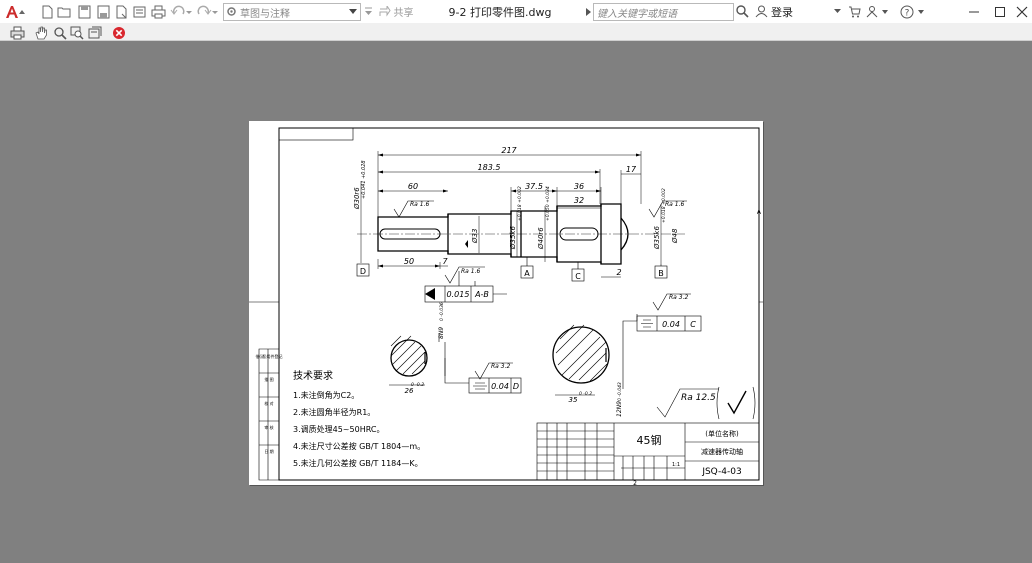 The image size is (1032, 563). What do you see at coordinates (649, 440) in the screenshot?
I see `material-label: 45钢` at bounding box center [649, 440].